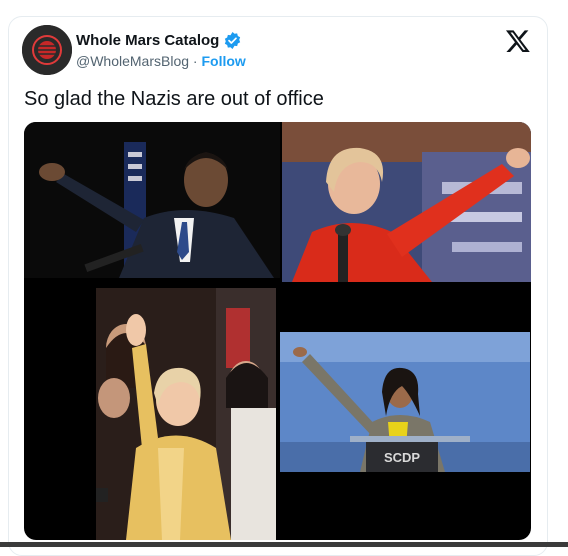 The width and height of the screenshot is (568, 556). I want to click on bottom-scrollbar, so click(284, 544).